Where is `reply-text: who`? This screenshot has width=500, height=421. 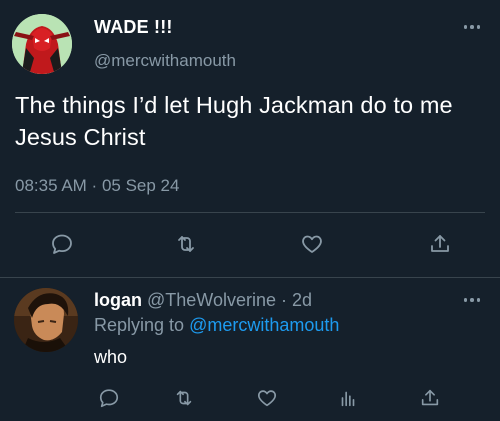
reply-text: who is located at coordinates (111, 357).